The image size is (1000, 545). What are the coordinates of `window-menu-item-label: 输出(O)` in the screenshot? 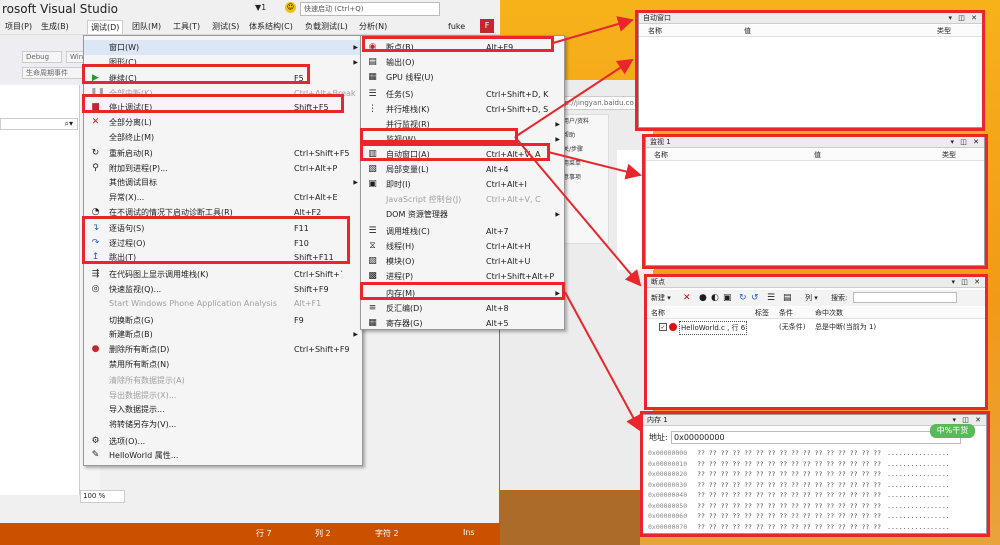 It's located at (400, 62).